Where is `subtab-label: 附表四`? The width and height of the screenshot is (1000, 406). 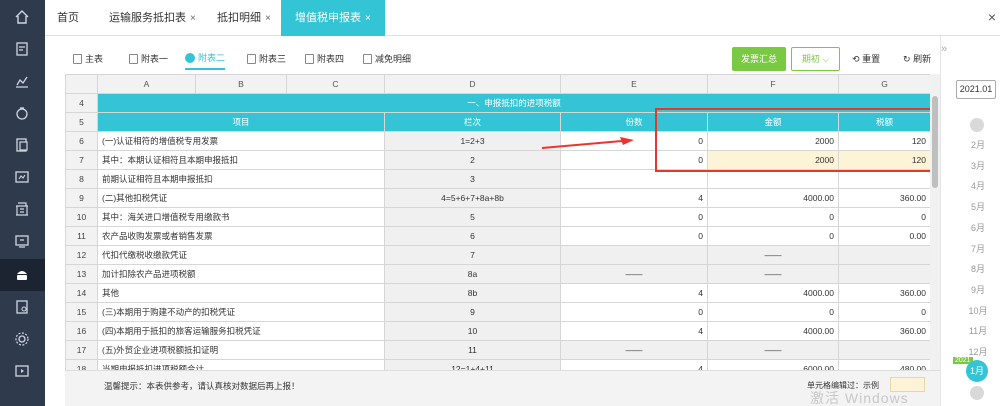
subtab-label: 附表四 is located at coordinates (331, 59).